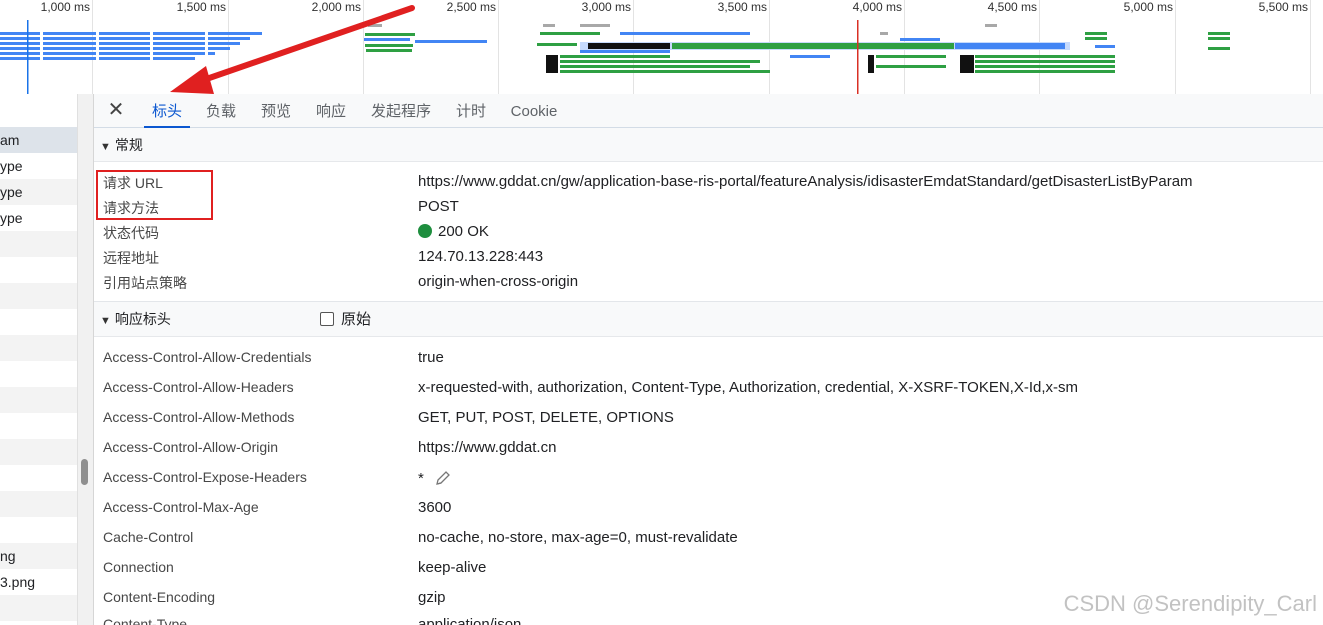 This screenshot has height=625, width=1323. I want to click on raw-checkbox, so click(327, 319).